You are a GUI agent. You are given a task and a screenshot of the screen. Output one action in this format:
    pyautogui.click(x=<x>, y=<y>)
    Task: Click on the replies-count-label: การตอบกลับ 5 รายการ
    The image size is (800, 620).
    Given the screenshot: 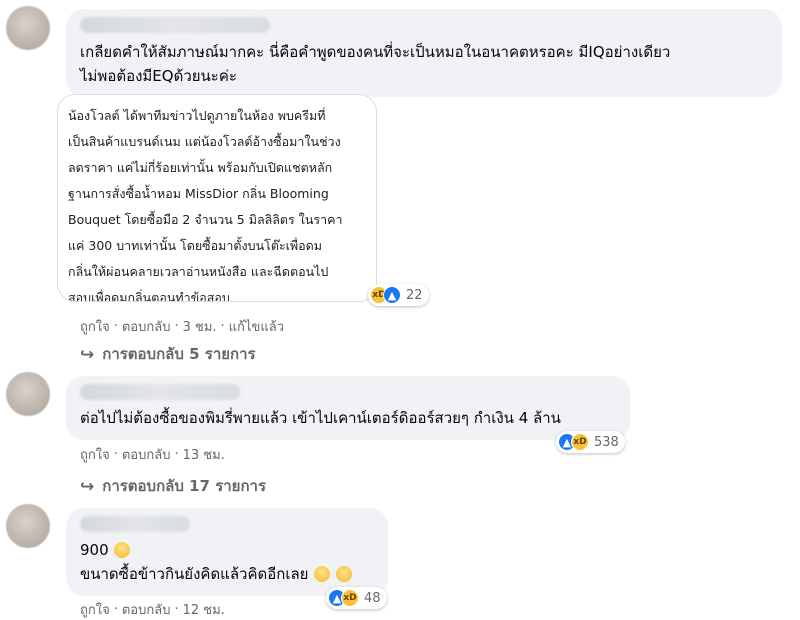 What is the action you would take?
    pyautogui.click(x=179, y=354)
    